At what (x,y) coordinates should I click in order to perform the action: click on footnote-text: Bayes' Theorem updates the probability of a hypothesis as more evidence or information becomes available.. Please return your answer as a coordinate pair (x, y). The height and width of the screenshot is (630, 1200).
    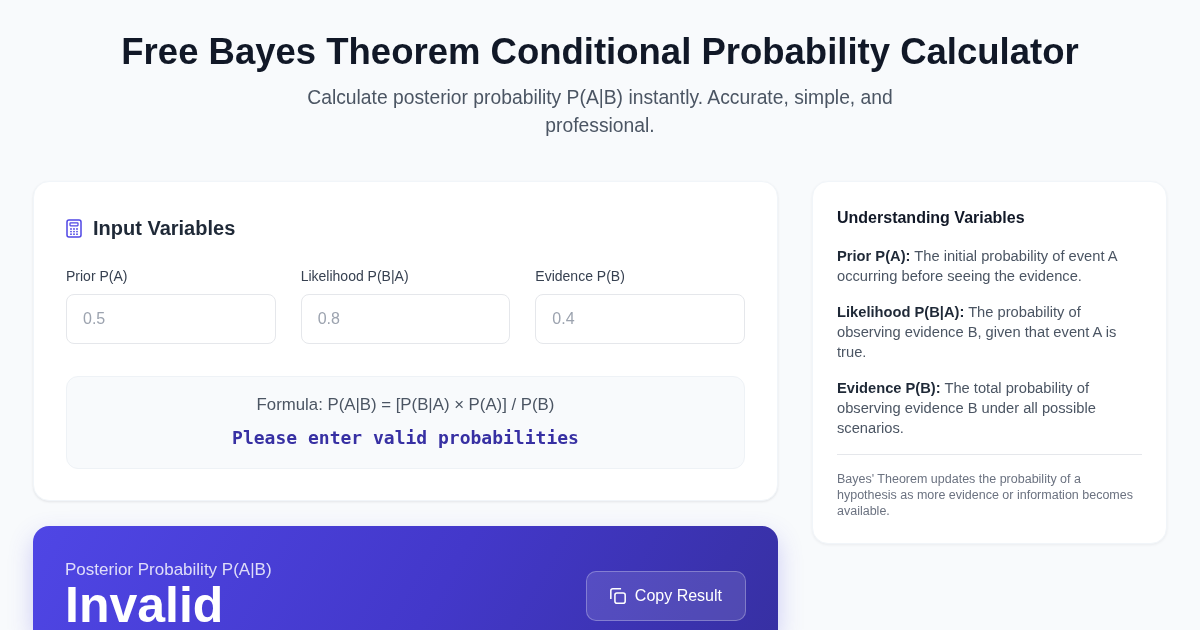
    Looking at the image, I should click on (985, 495).